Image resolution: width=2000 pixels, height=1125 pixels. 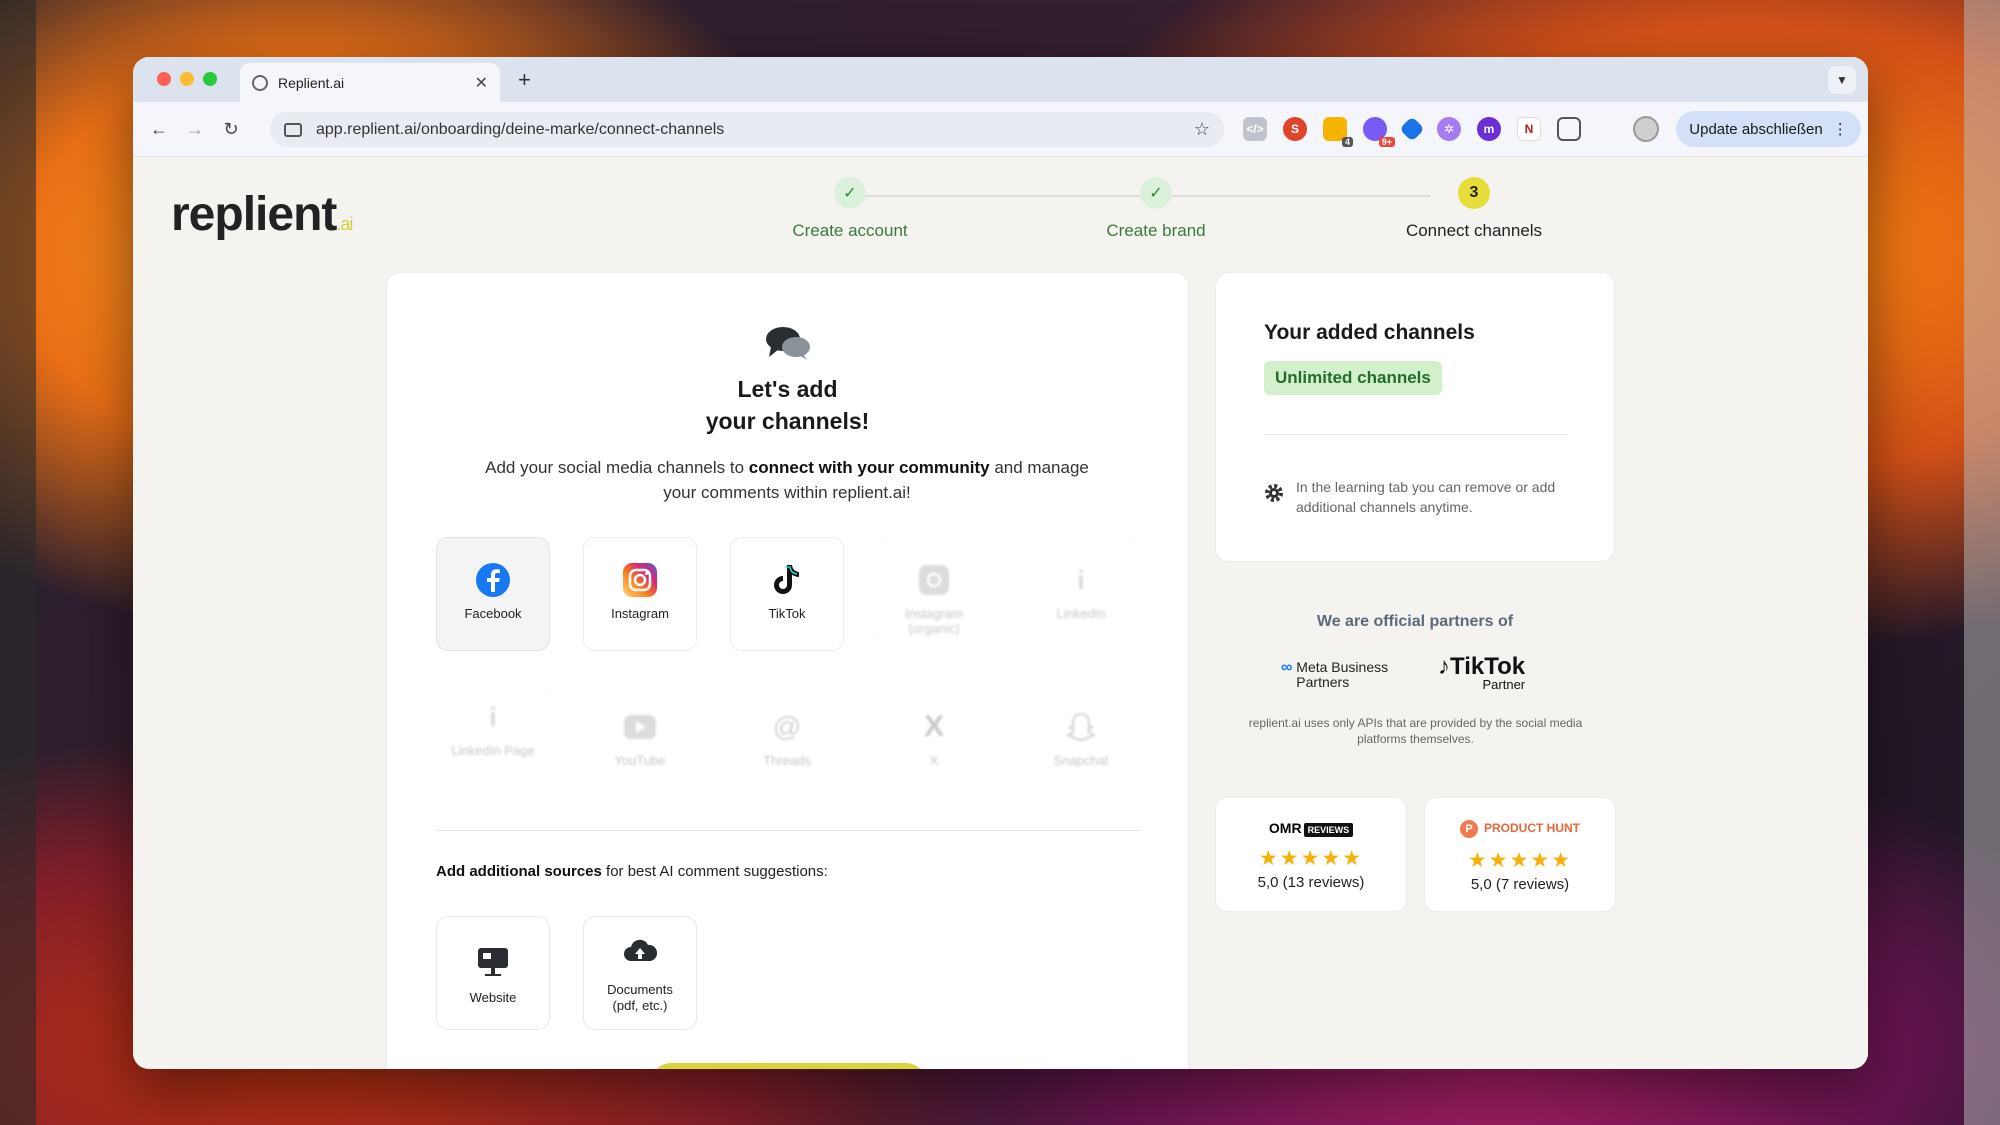 What do you see at coordinates (787, 580) in the screenshot?
I see `tiktok-icon` at bounding box center [787, 580].